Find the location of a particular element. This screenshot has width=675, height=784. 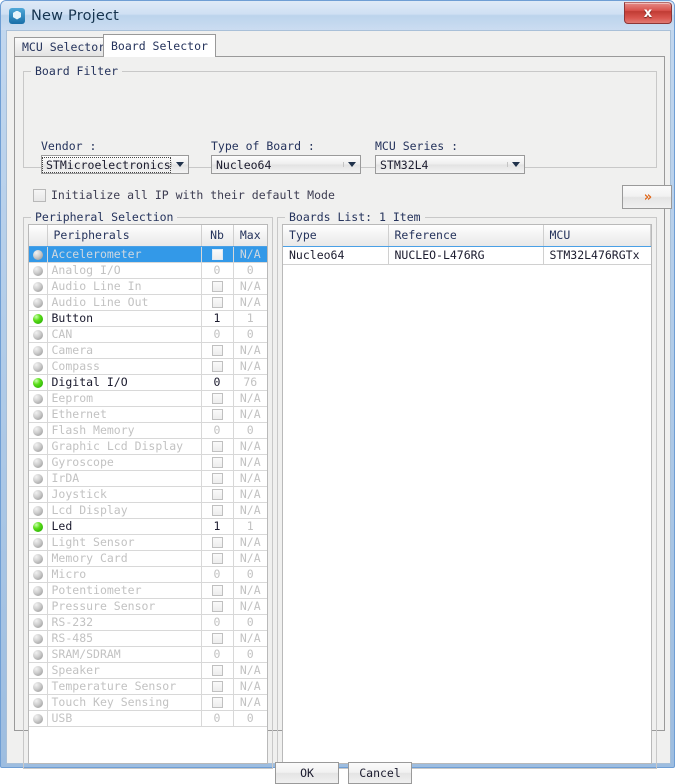

peripheral-row: Lcd Display N/A is located at coordinates (148, 510).